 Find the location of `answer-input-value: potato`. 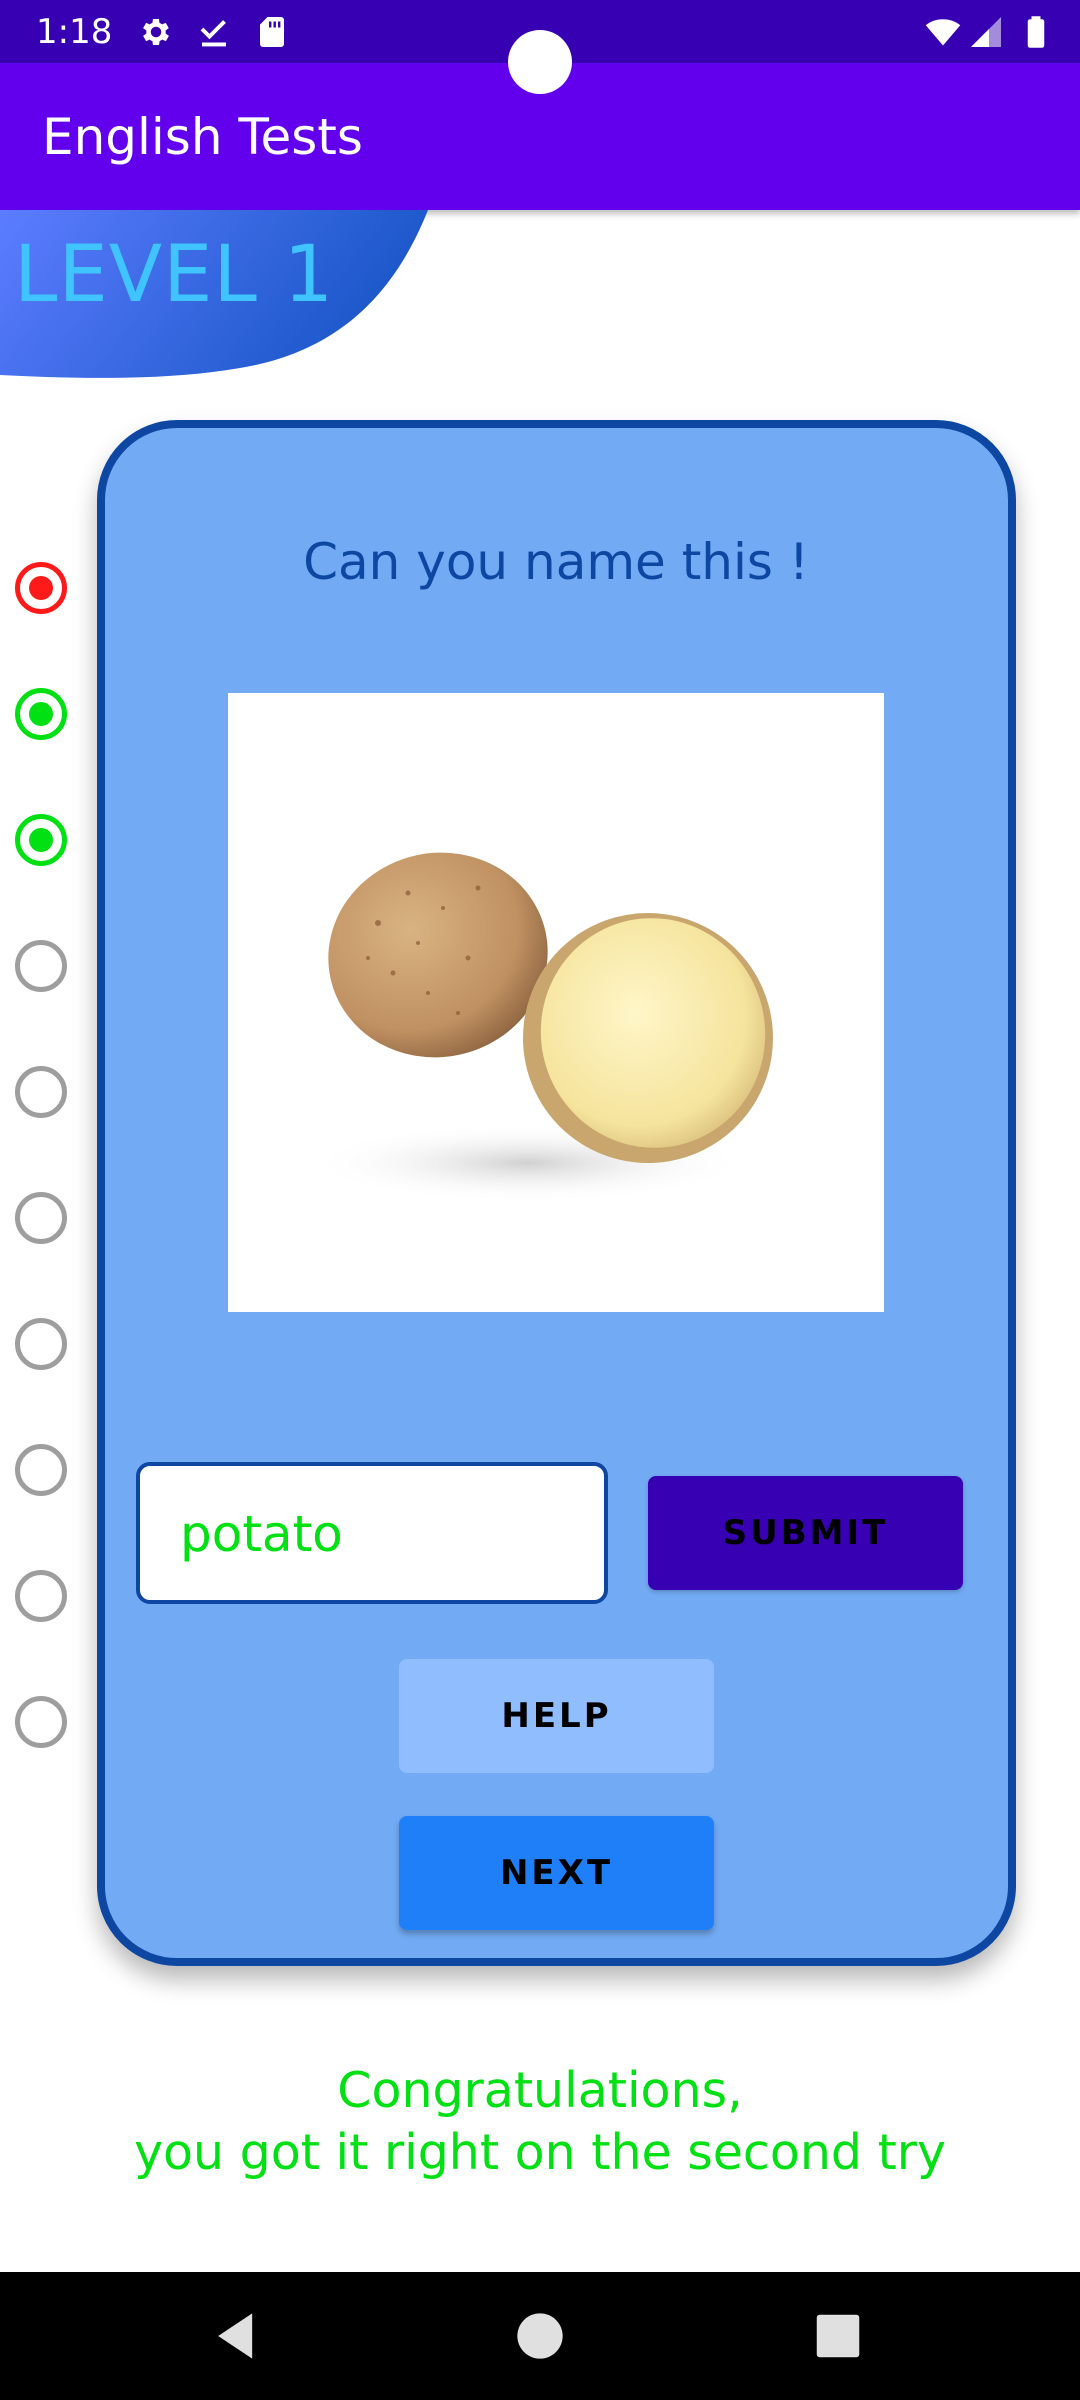

answer-input-value: potato is located at coordinates (261, 1534).